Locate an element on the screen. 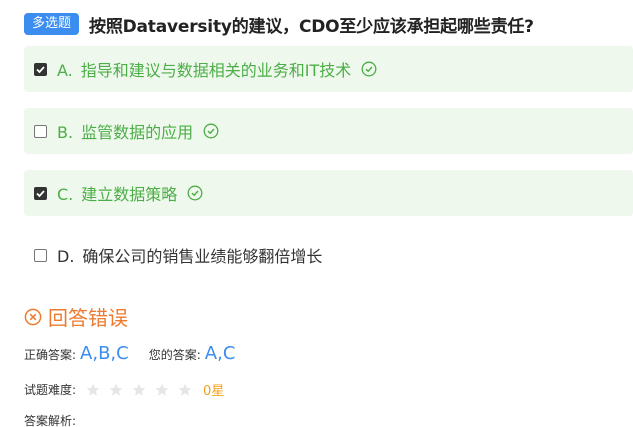 The image size is (633, 427). option-c-label: C. 建立数据策略 is located at coordinates (117, 194).